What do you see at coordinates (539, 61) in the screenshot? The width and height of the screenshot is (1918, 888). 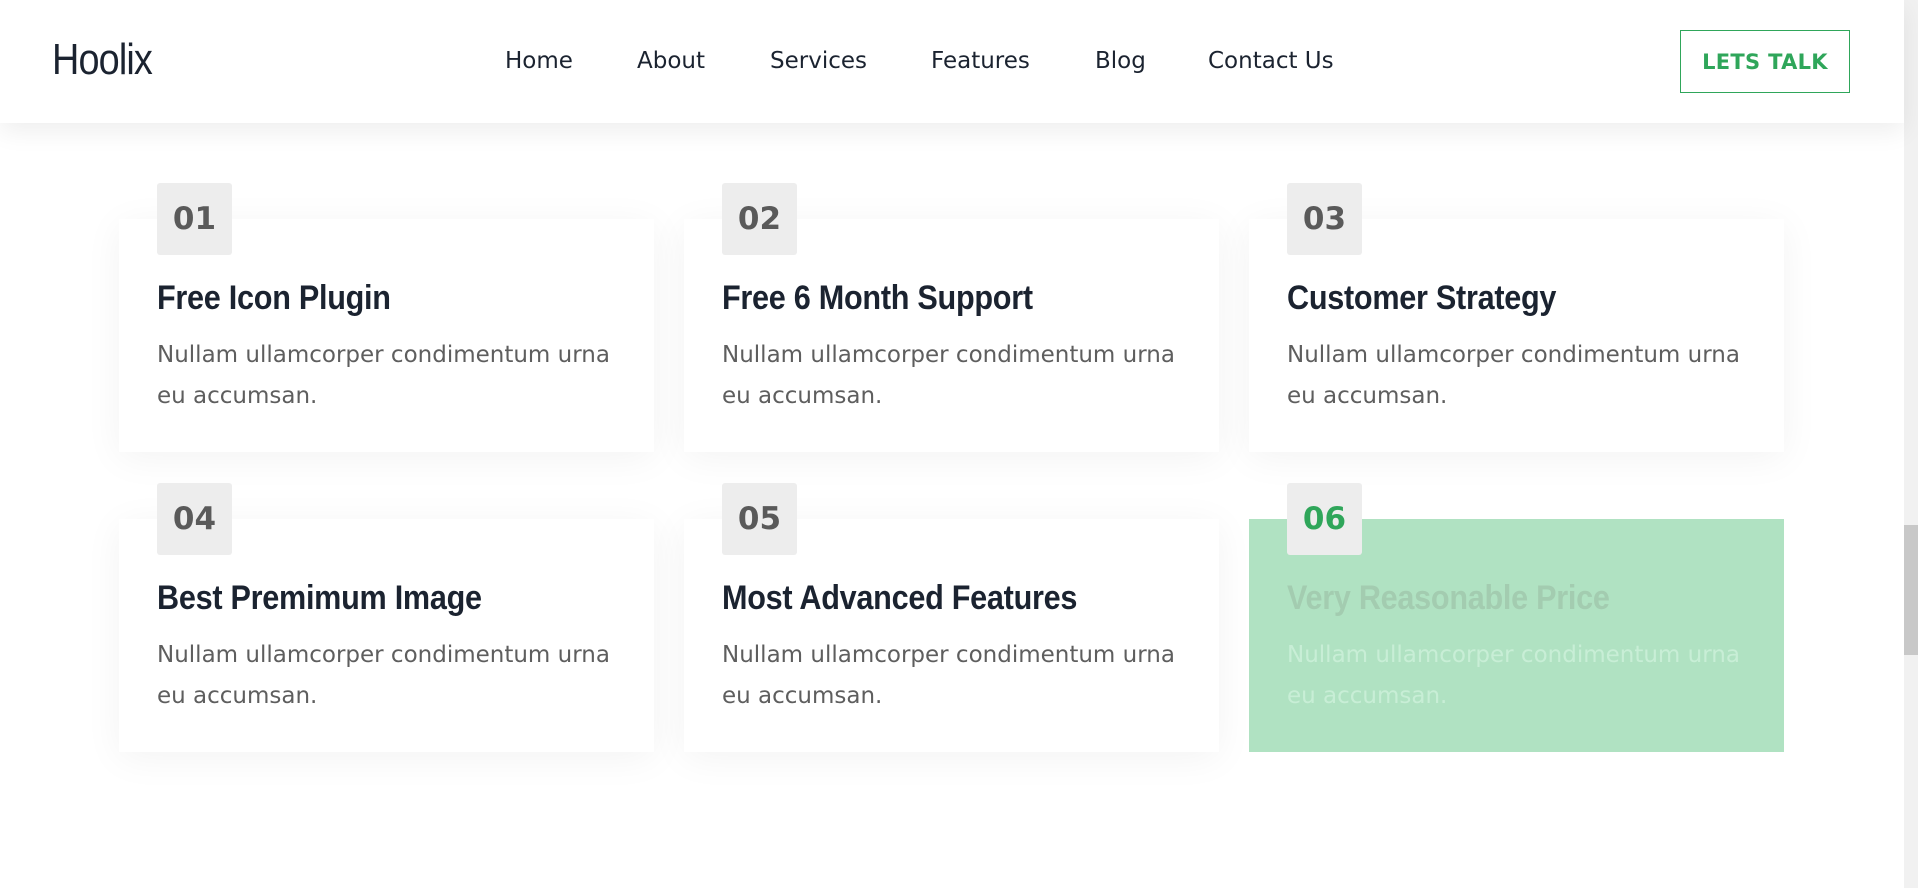 I see `nav-item-home: Home` at bounding box center [539, 61].